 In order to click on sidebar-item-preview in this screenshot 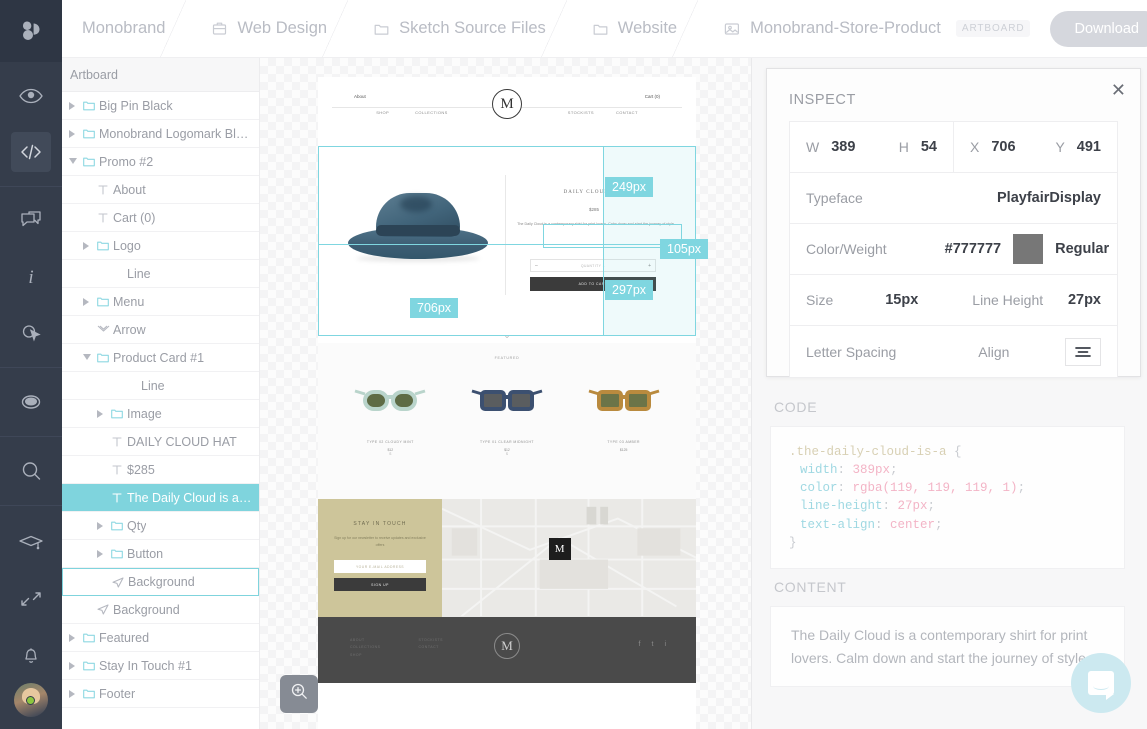, I will do `click(31, 96)`.